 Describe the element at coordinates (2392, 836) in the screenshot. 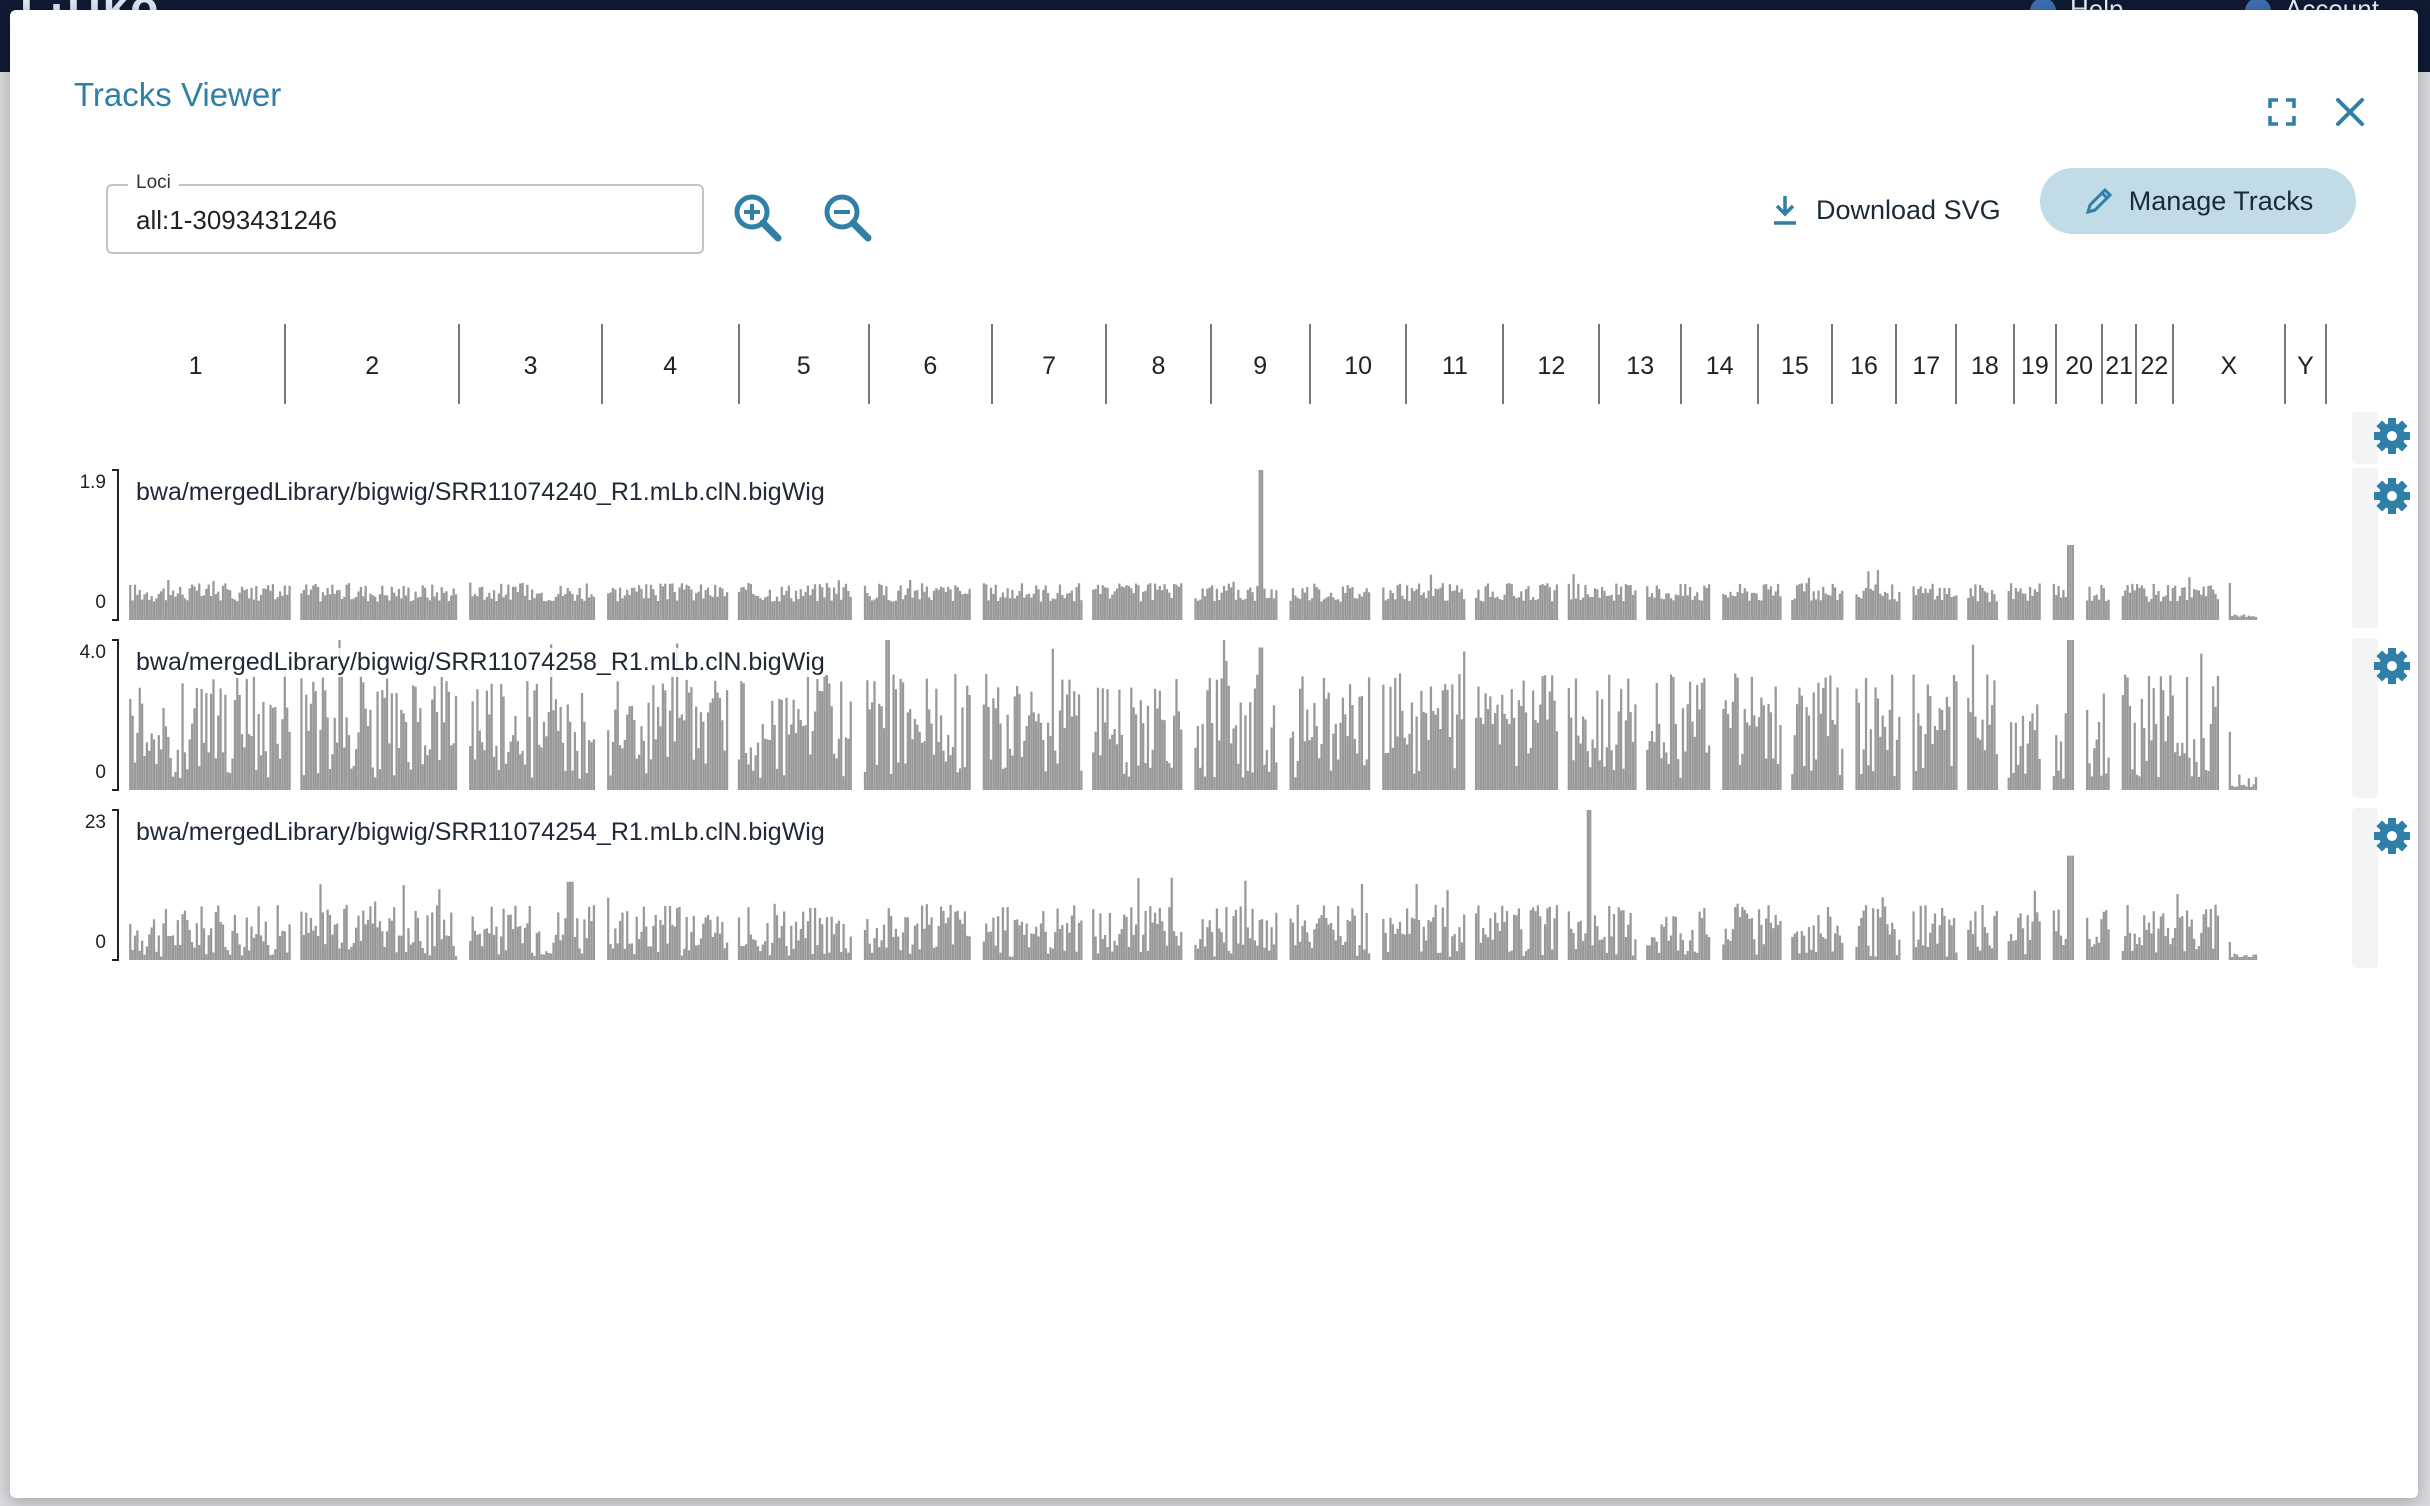

I see `track-3-settings-gear` at that location.